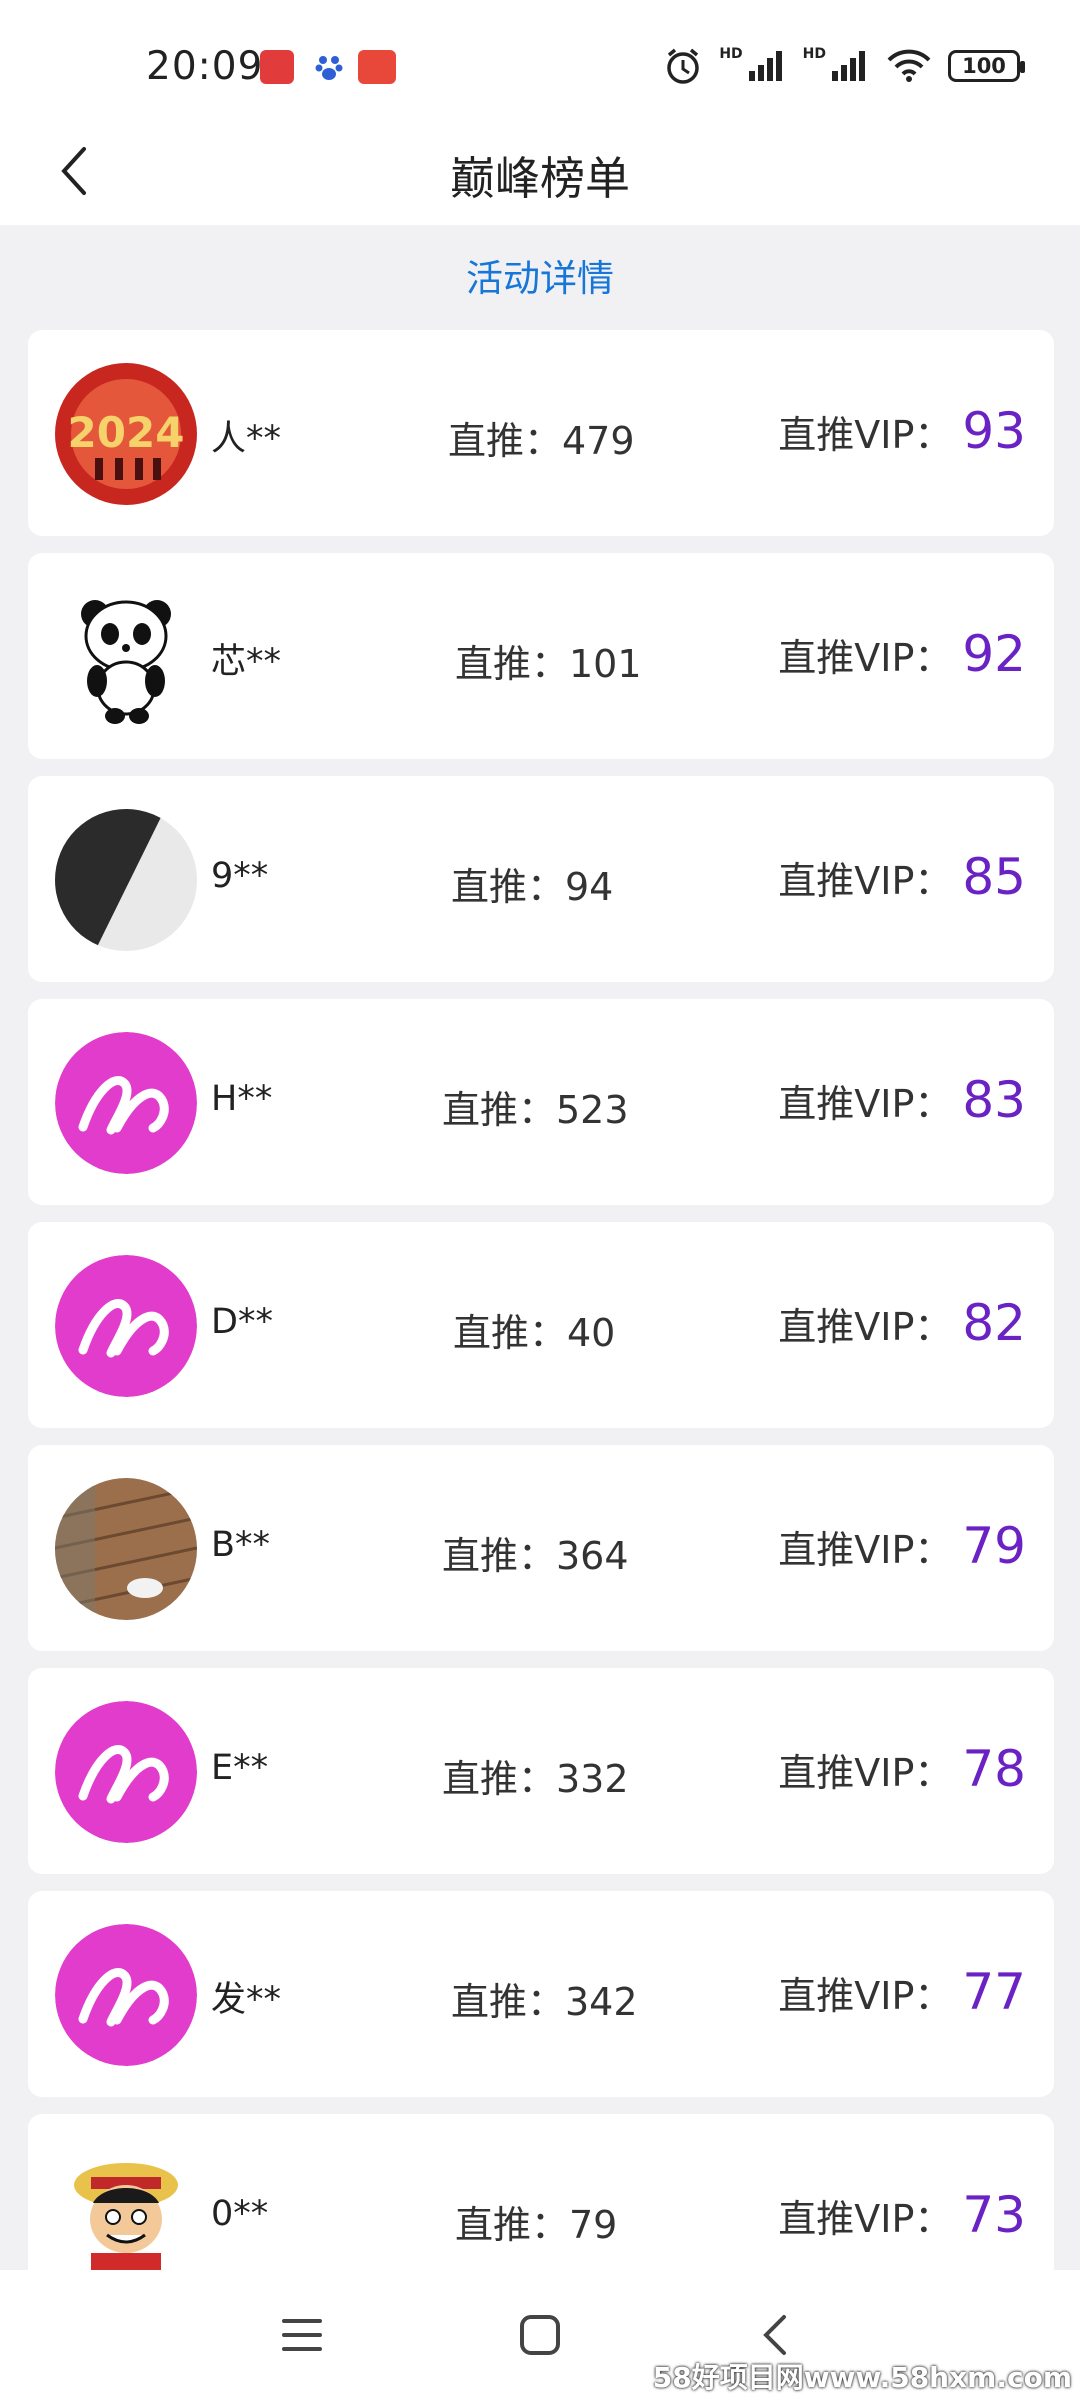 The image size is (1080, 2400). What do you see at coordinates (241, 1545) in the screenshot?
I see `user-name: B**` at bounding box center [241, 1545].